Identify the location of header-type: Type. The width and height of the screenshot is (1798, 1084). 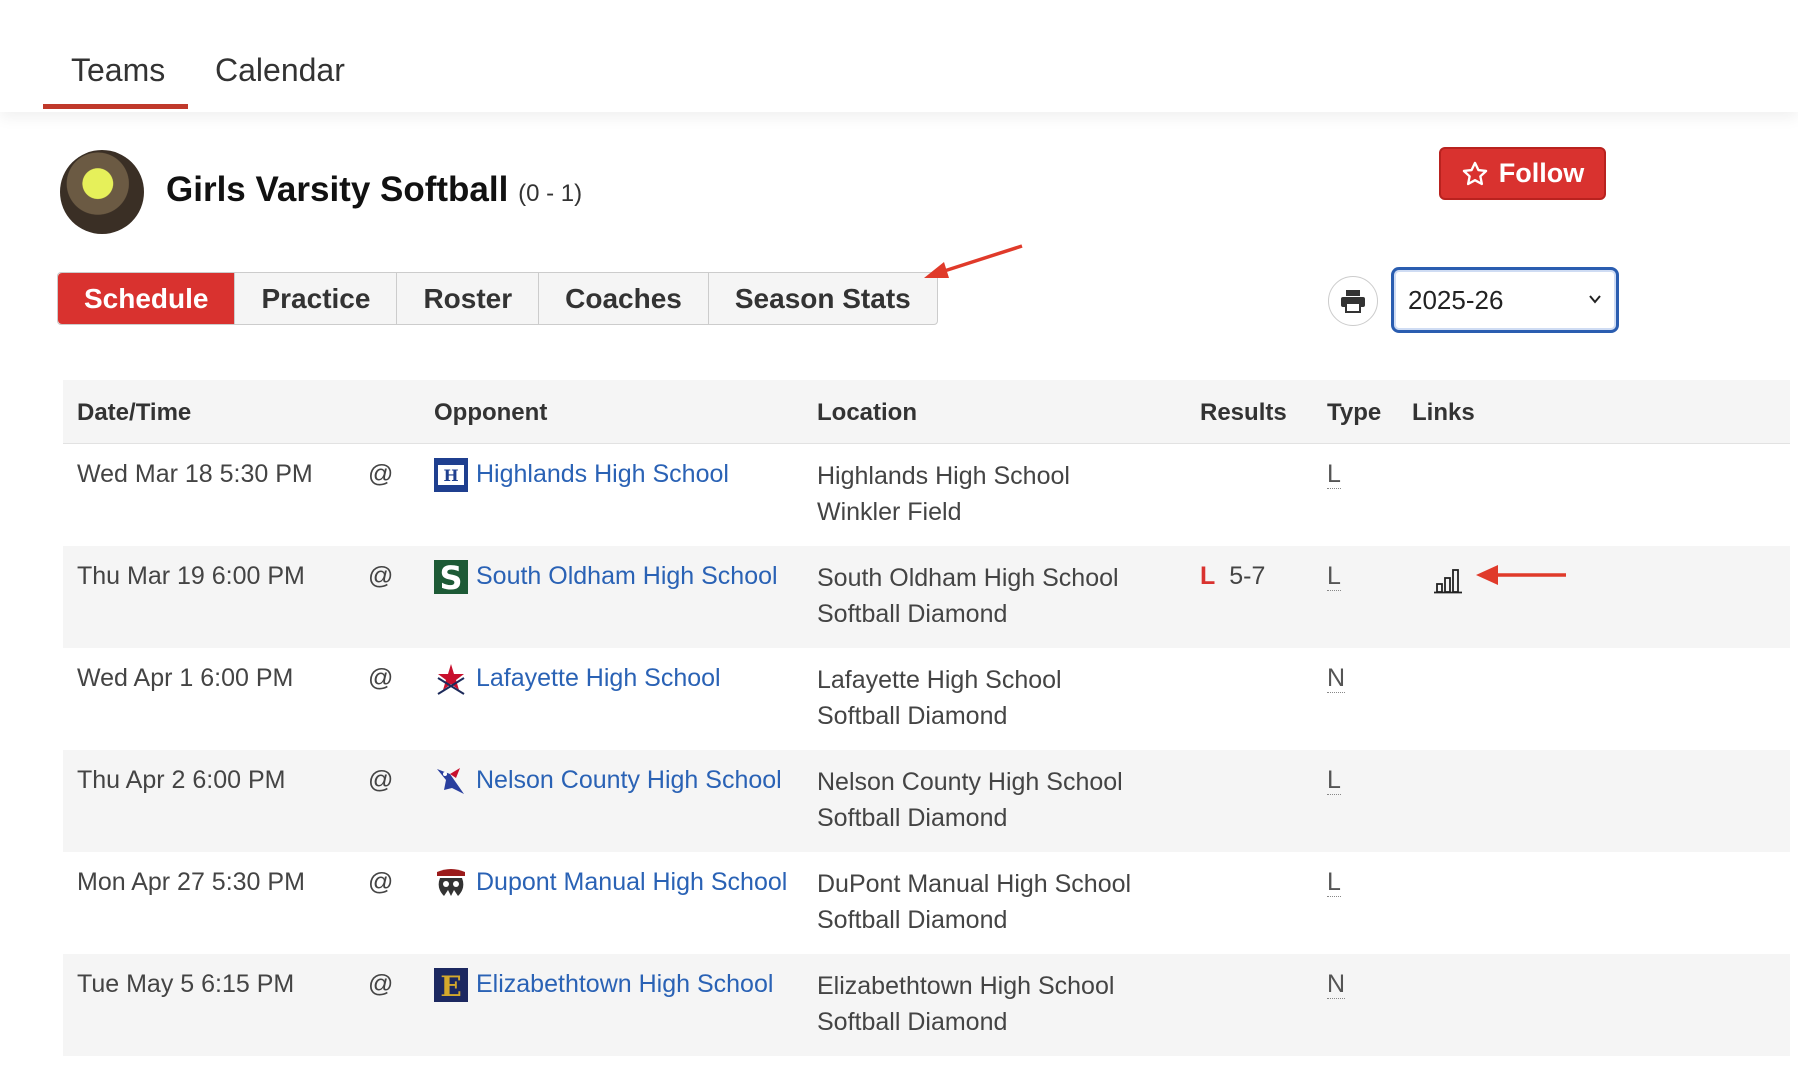
(1354, 412).